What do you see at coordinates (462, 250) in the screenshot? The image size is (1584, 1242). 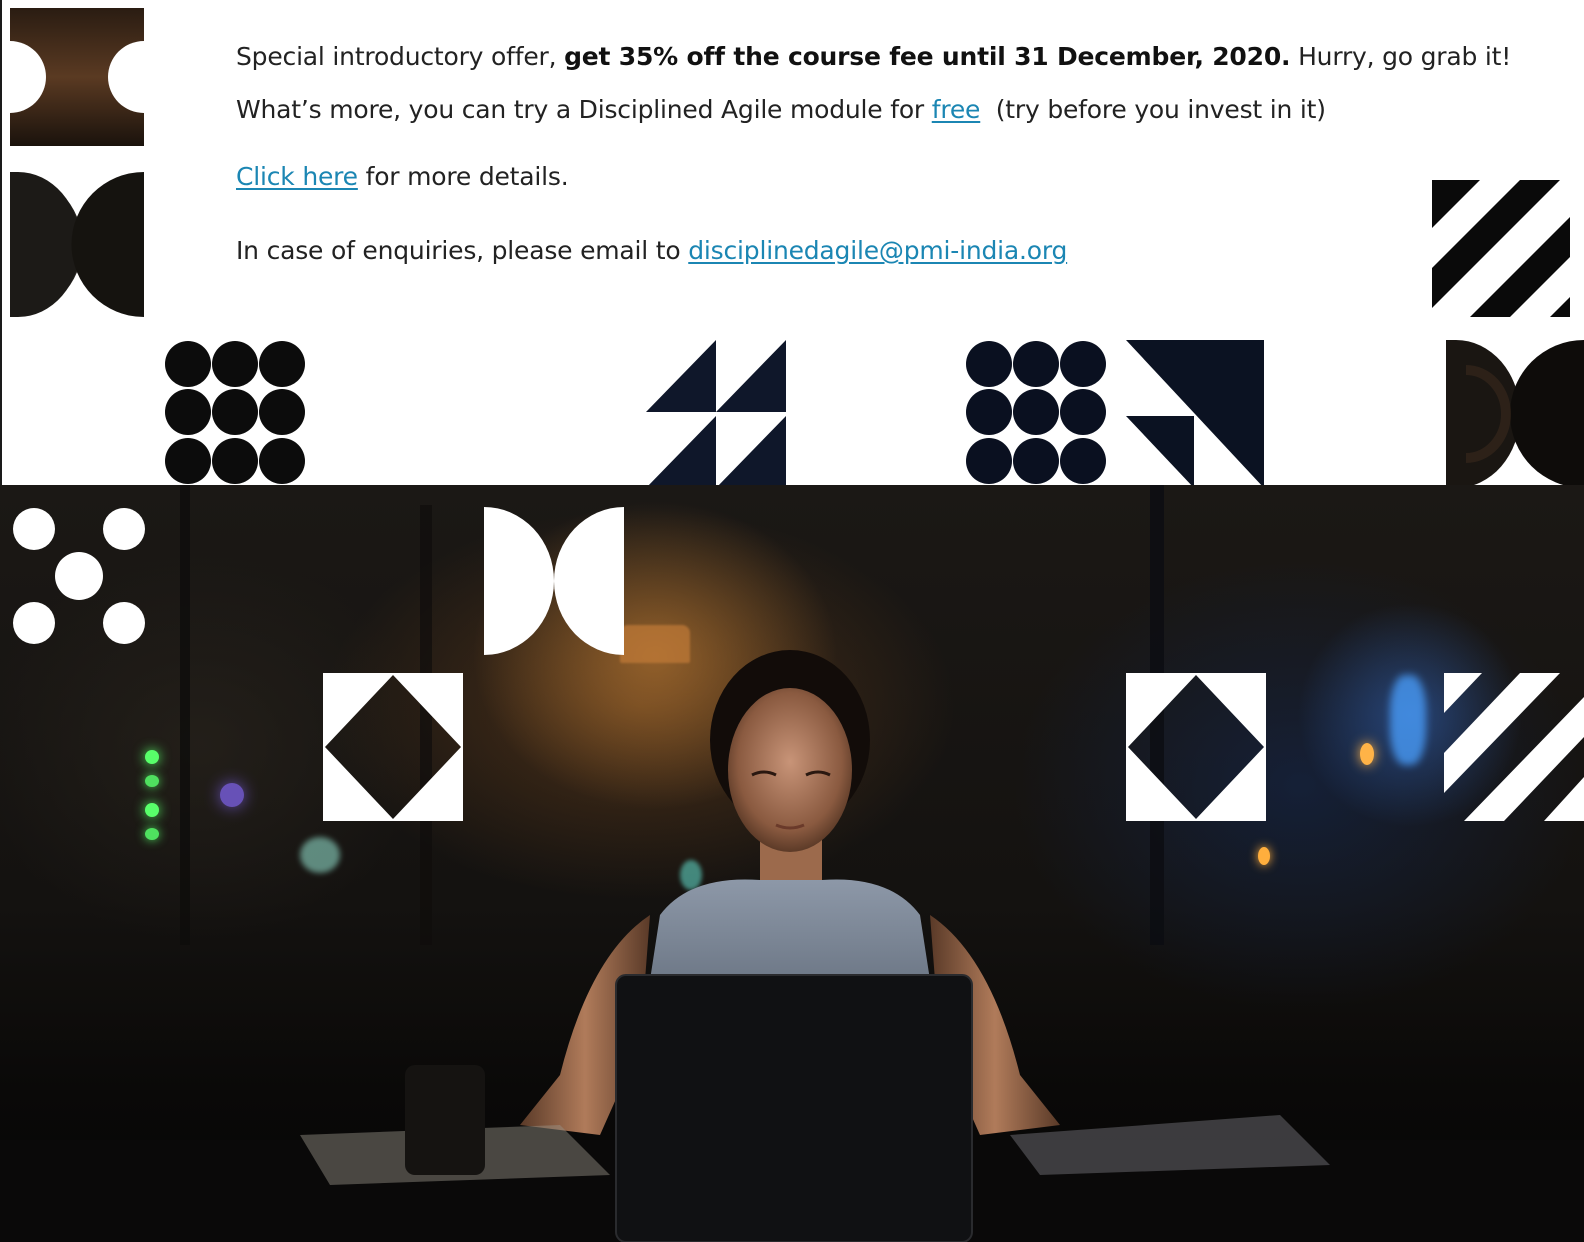 I see `enquiries-prefix: In case of enquiries, please email to` at bounding box center [462, 250].